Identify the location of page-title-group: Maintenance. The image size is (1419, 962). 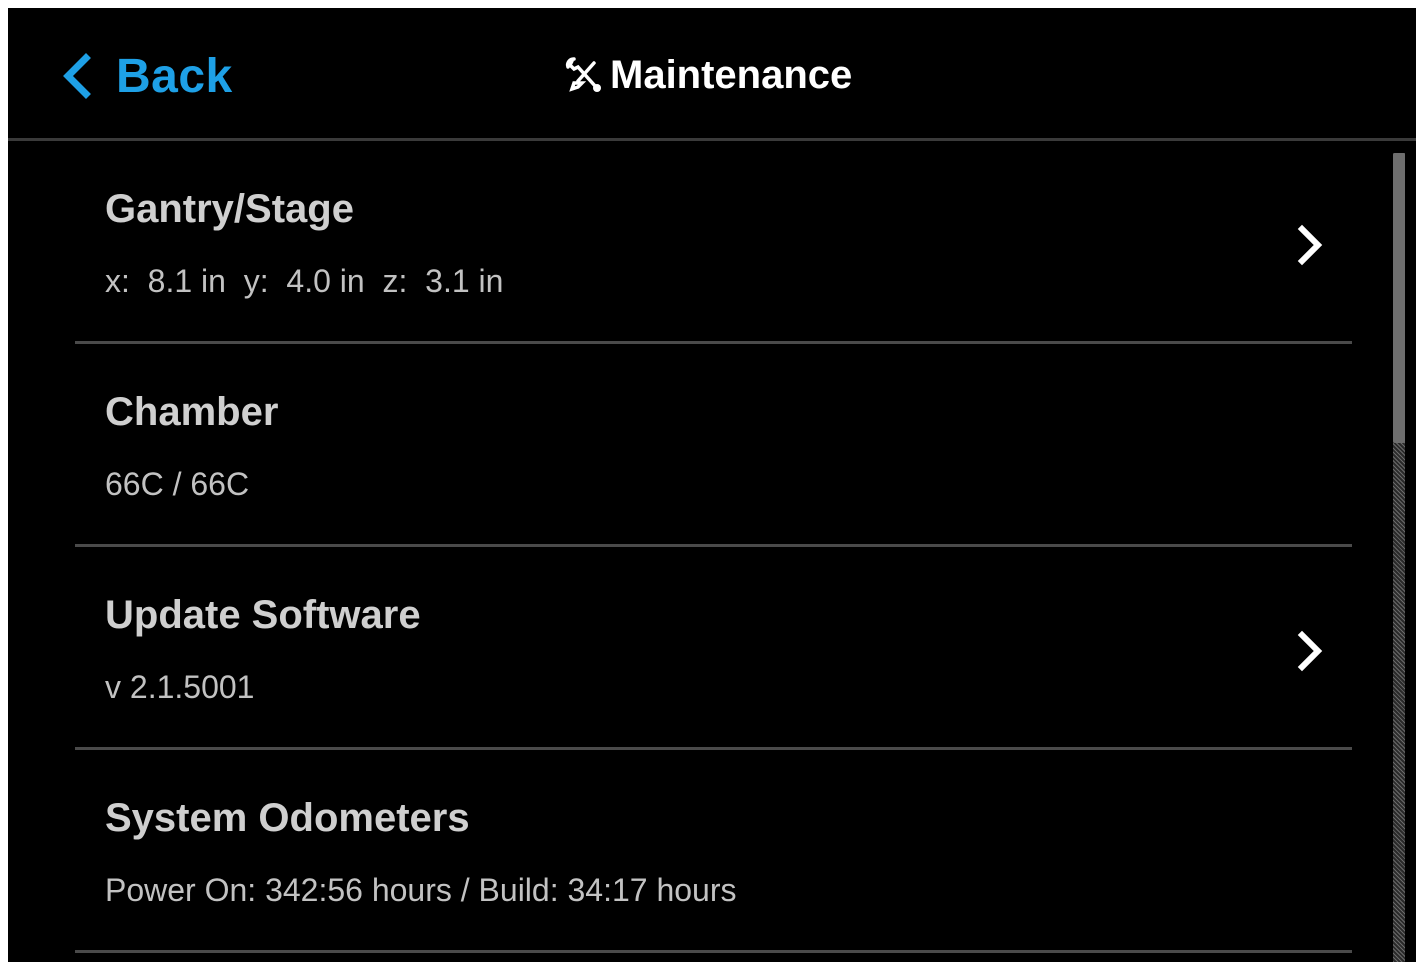
(708, 75).